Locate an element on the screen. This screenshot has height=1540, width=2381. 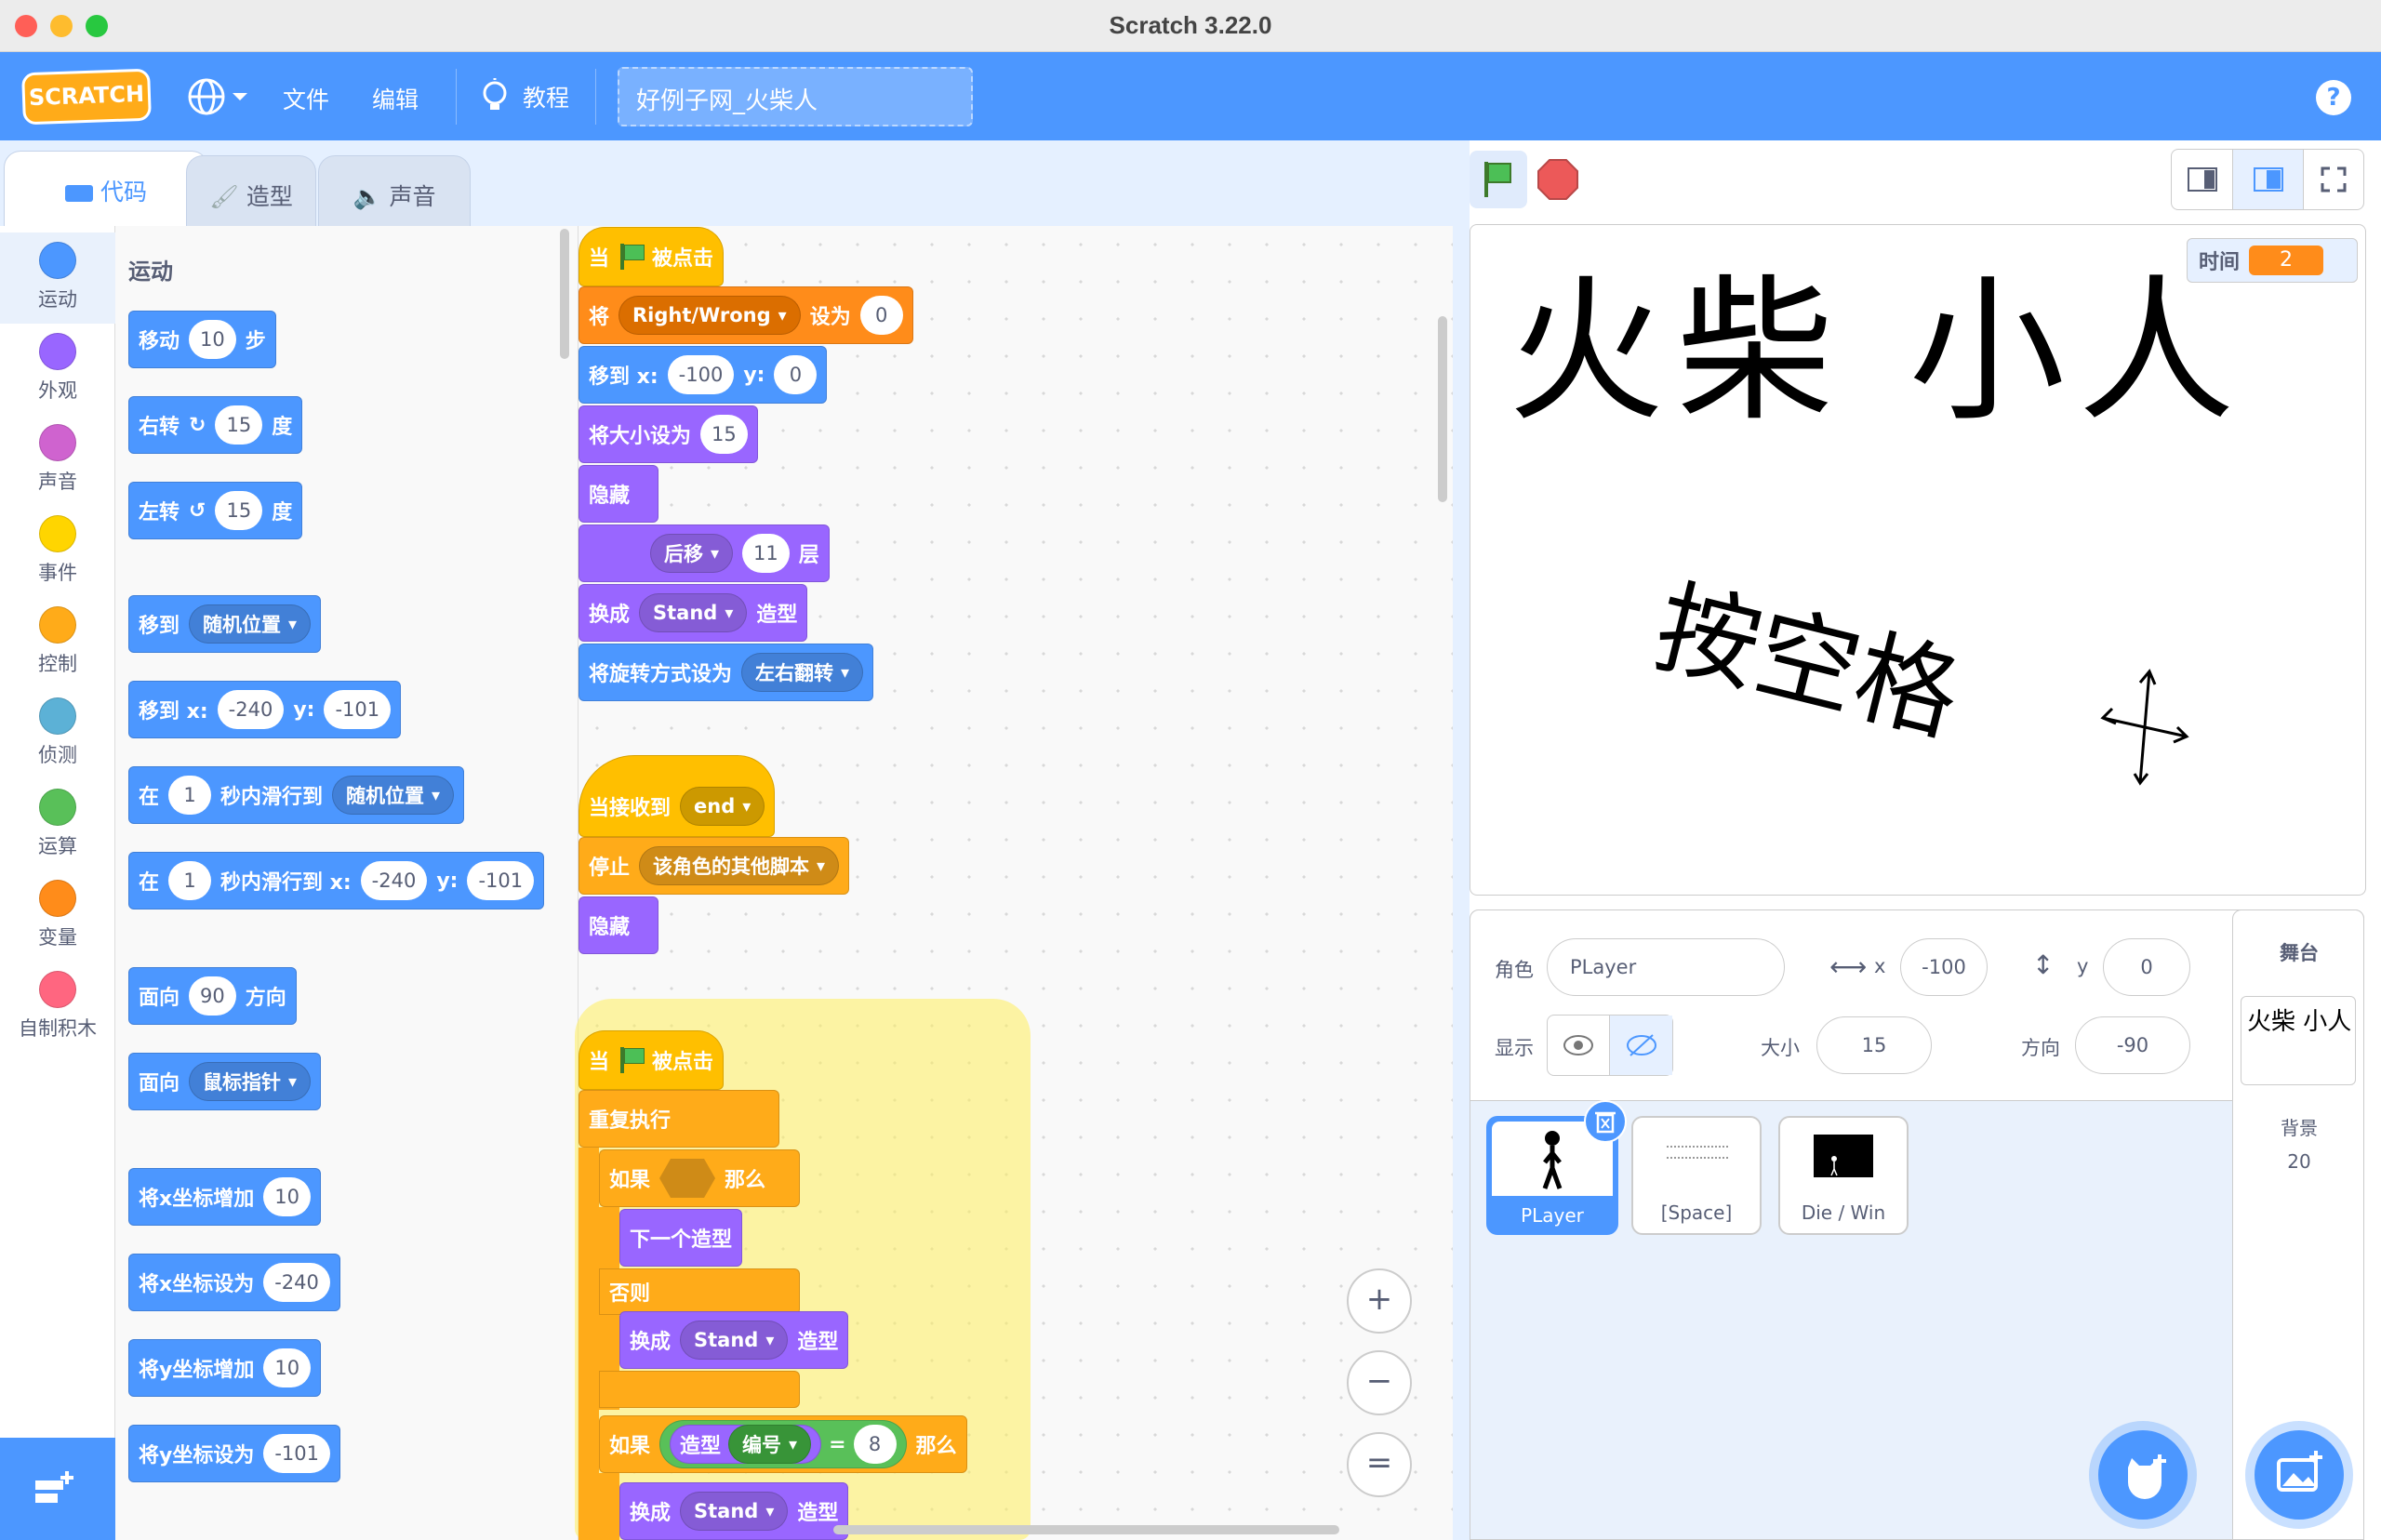
block-goto: 移到 随机位置 is located at coordinates (225, 624).